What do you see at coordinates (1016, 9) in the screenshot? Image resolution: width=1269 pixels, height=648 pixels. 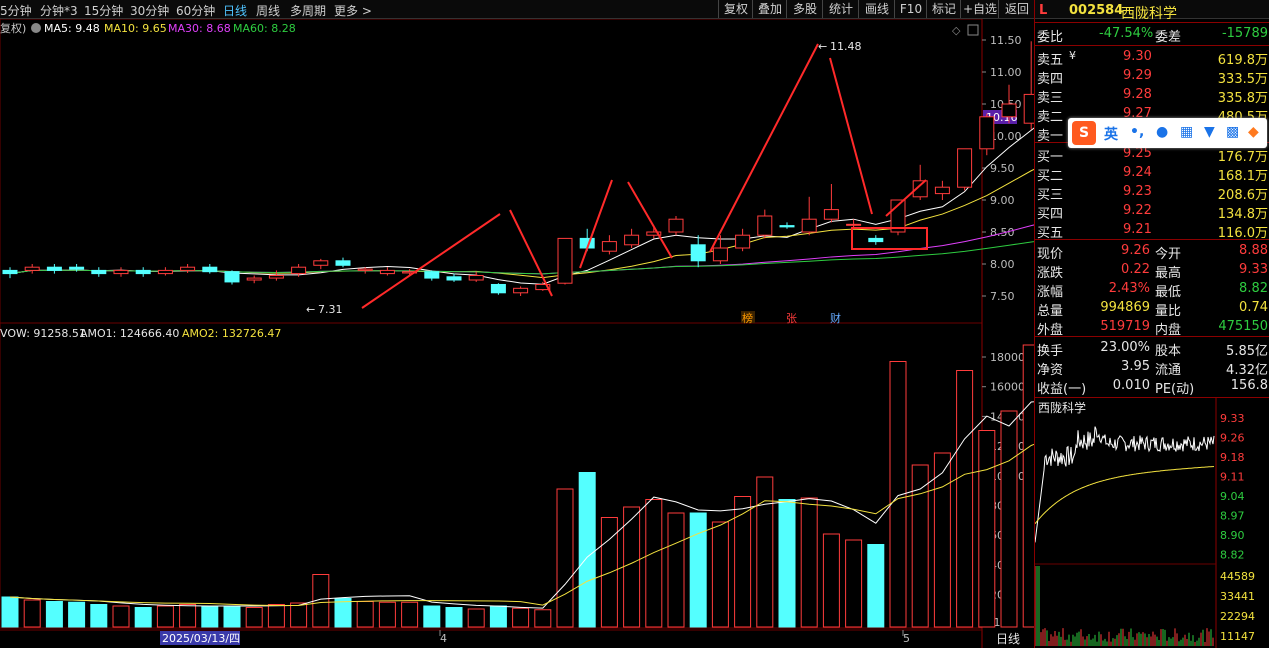 I see `back-button: 返回` at bounding box center [1016, 9].